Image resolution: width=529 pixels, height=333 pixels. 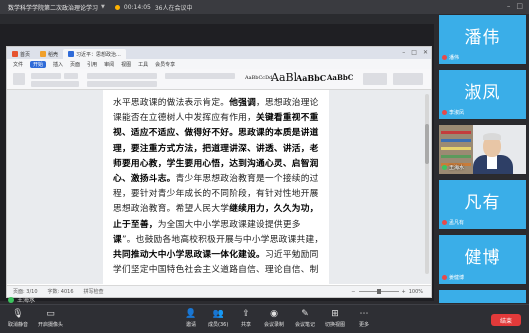 I want to click on doc-statusbar: 页面: 3/10 字数: 4016 拼写检查 − + 100%, so click(x=219, y=291).